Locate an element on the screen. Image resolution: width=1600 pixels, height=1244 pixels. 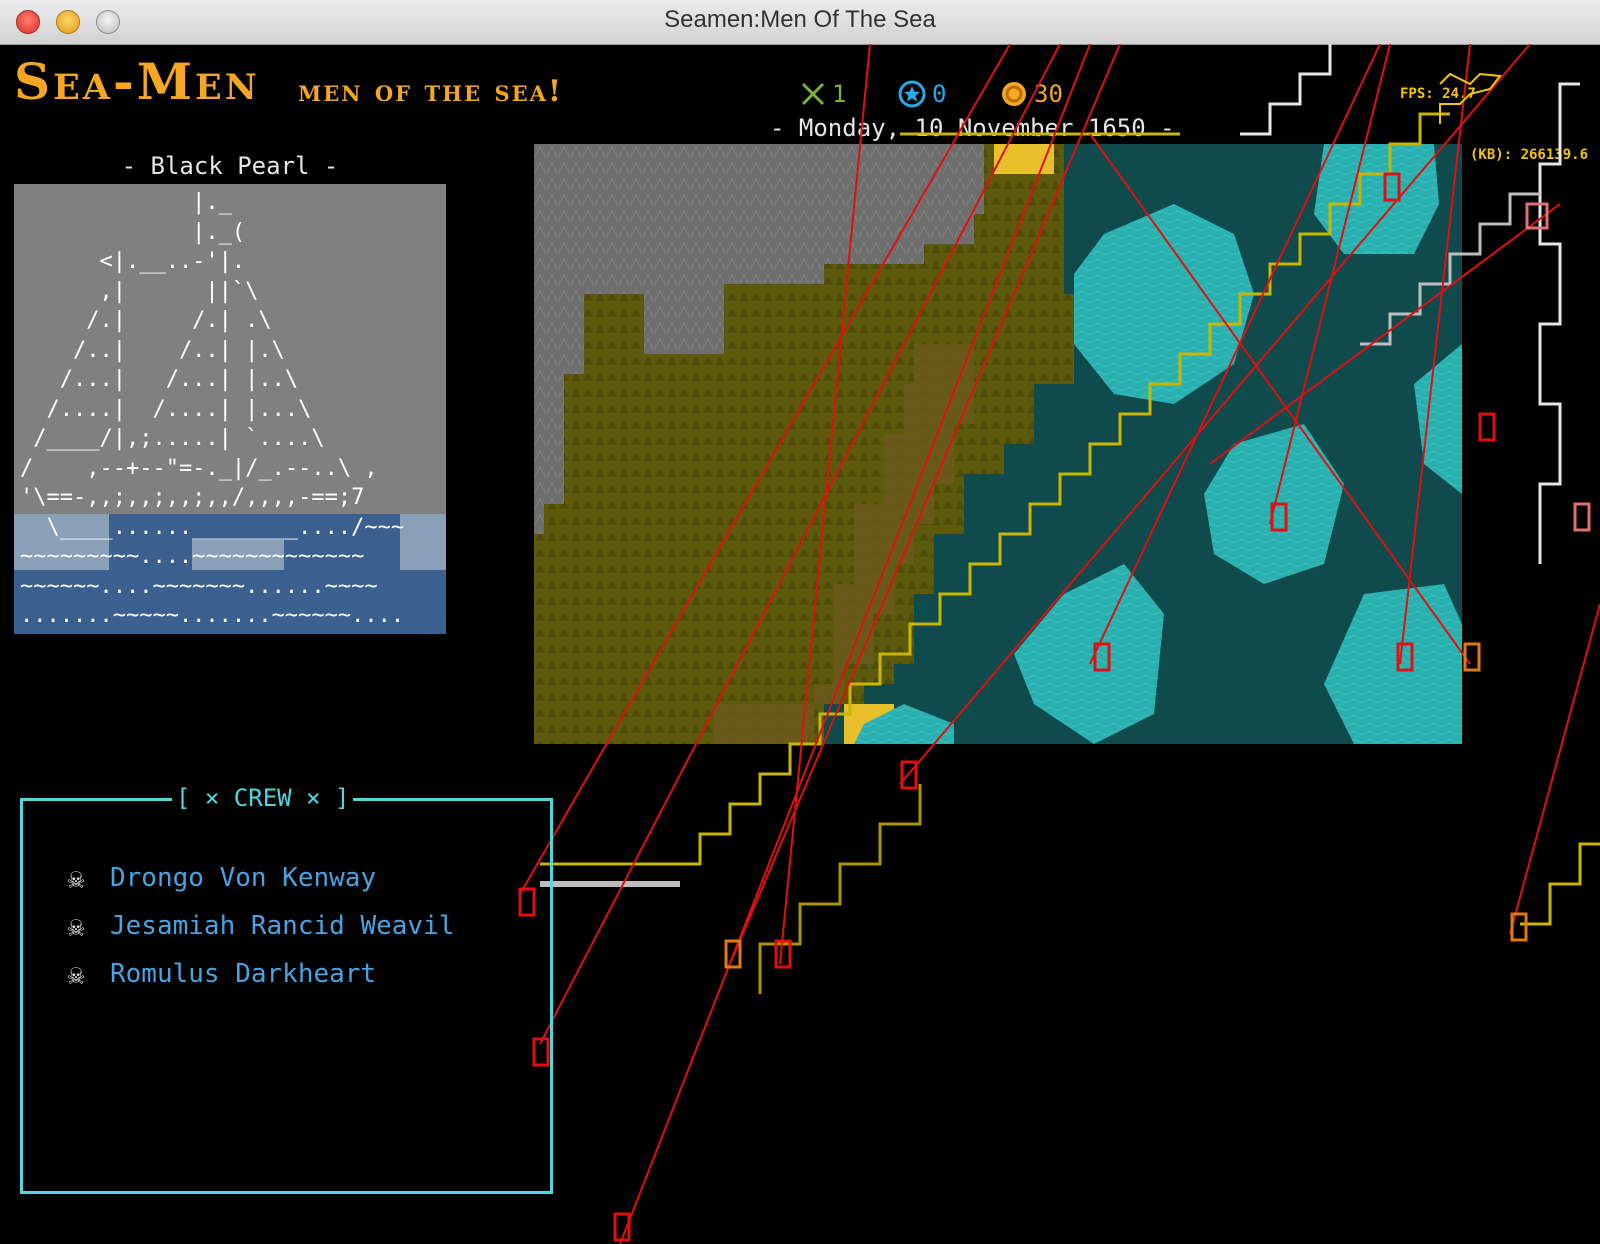
crew-member-name: Romulus Darkheart is located at coordinates (243, 974).